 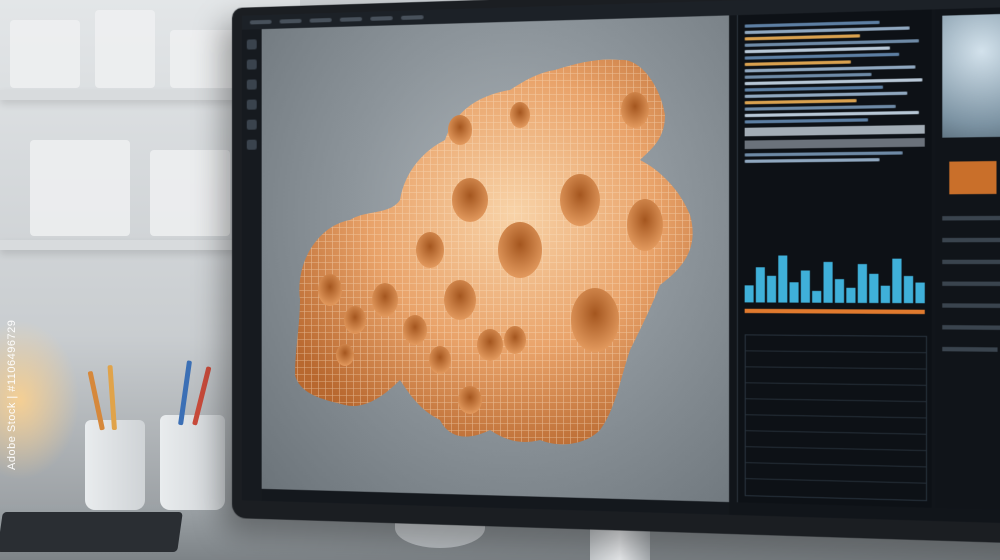 I want to click on watermark-id: Adobe Stock | #1106496729, so click(x=12, y=395).